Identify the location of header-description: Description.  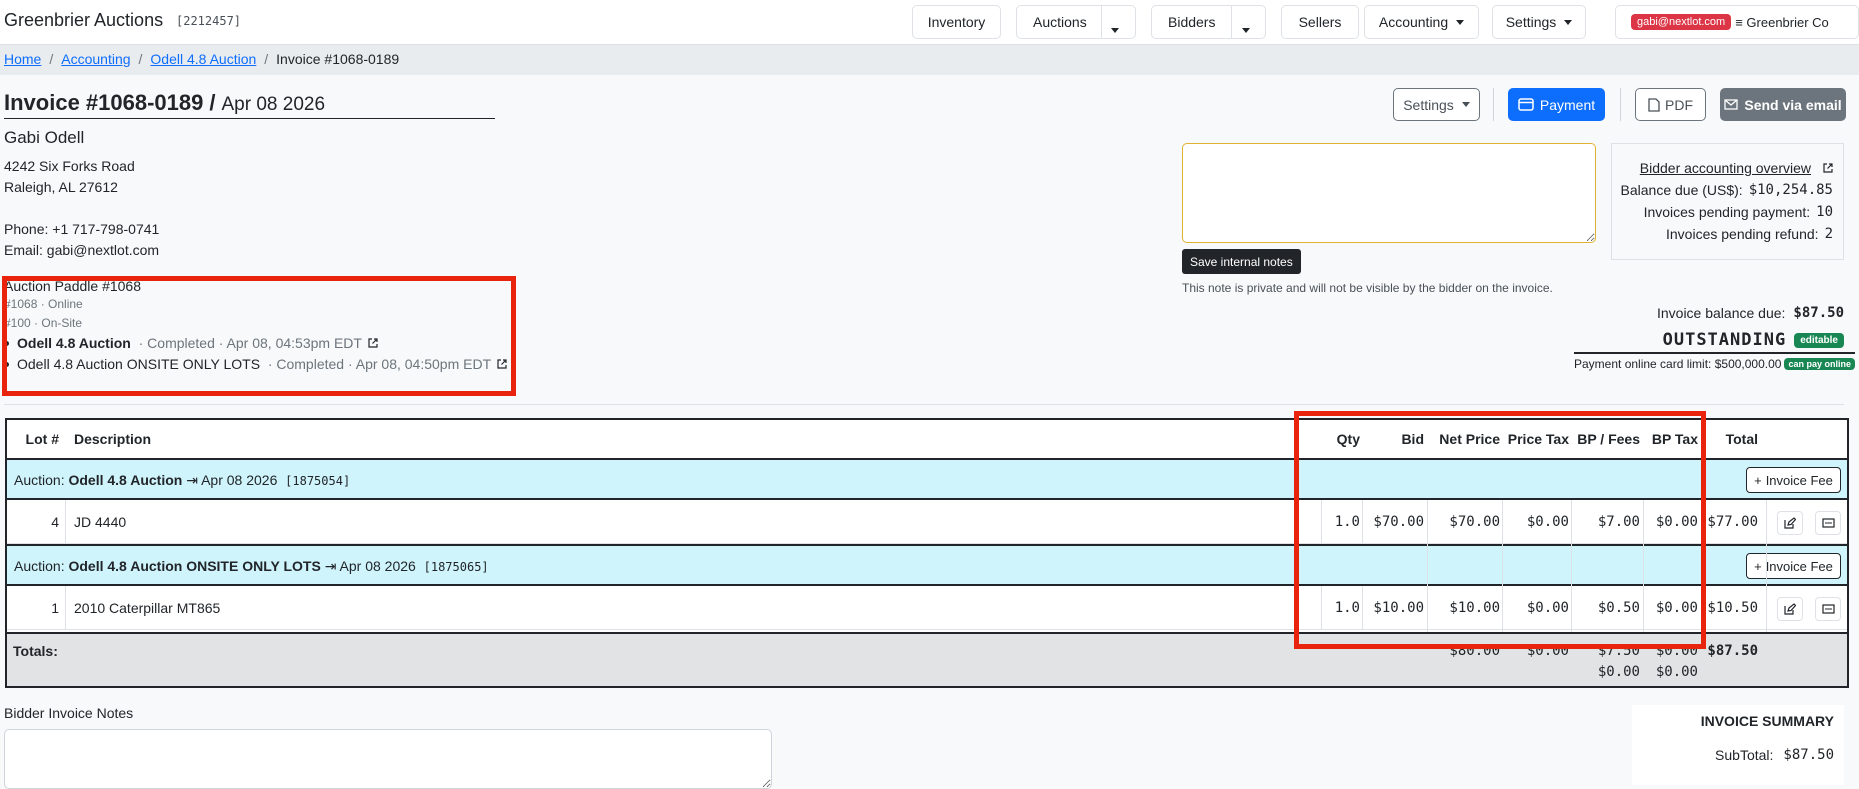
(113, 439).